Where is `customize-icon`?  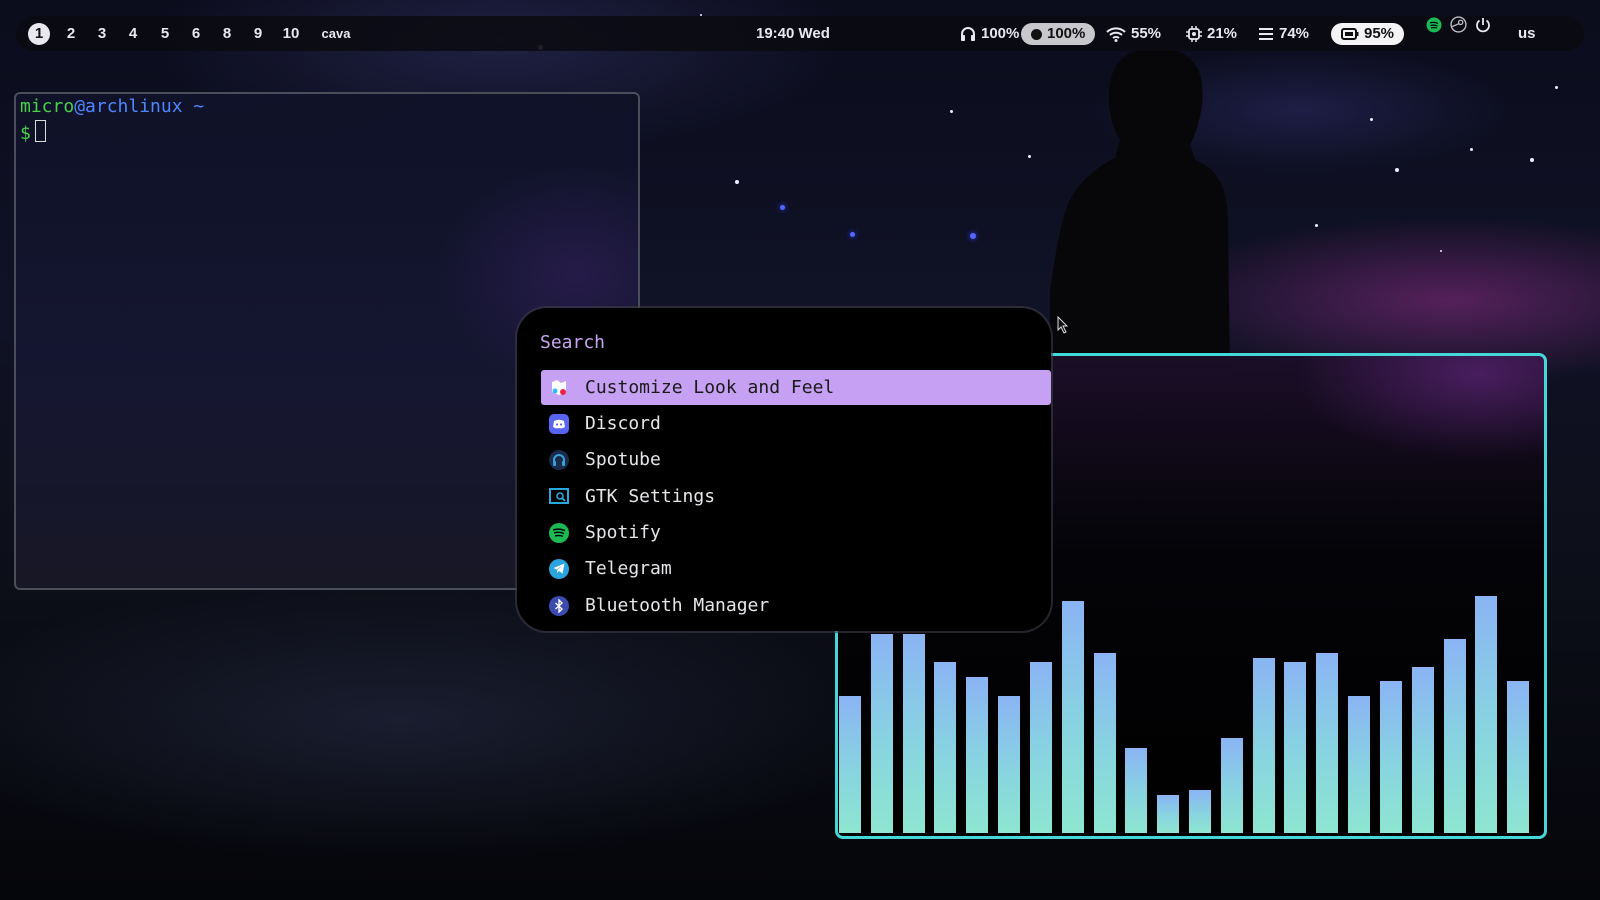 customize-icon is located at coordinates (559, 388).